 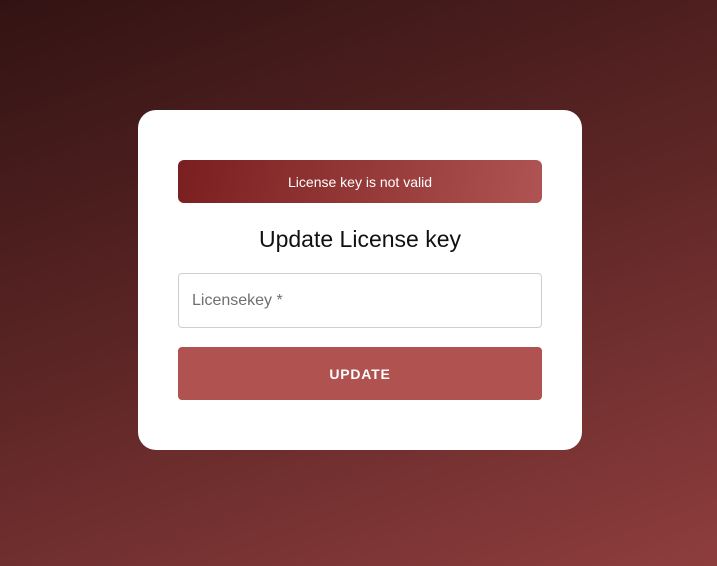 I want to click on error-message: License key is not valid, so click(x=360, y=181).